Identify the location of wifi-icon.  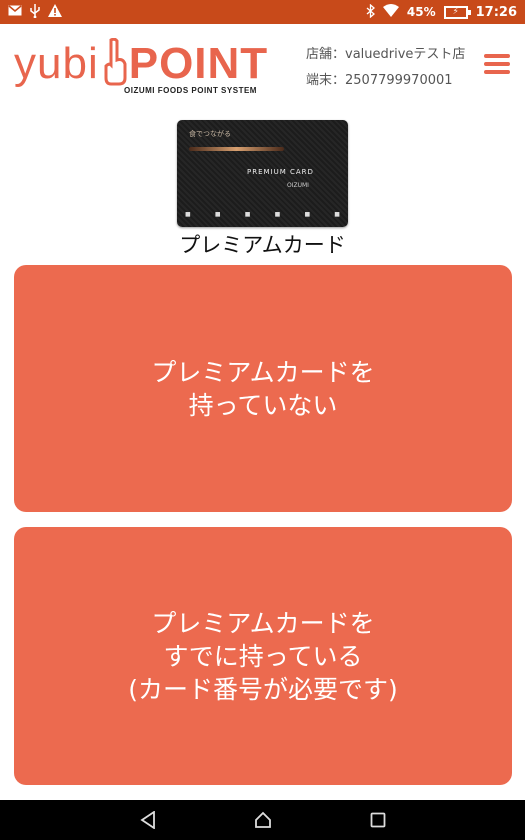
(390, 12).